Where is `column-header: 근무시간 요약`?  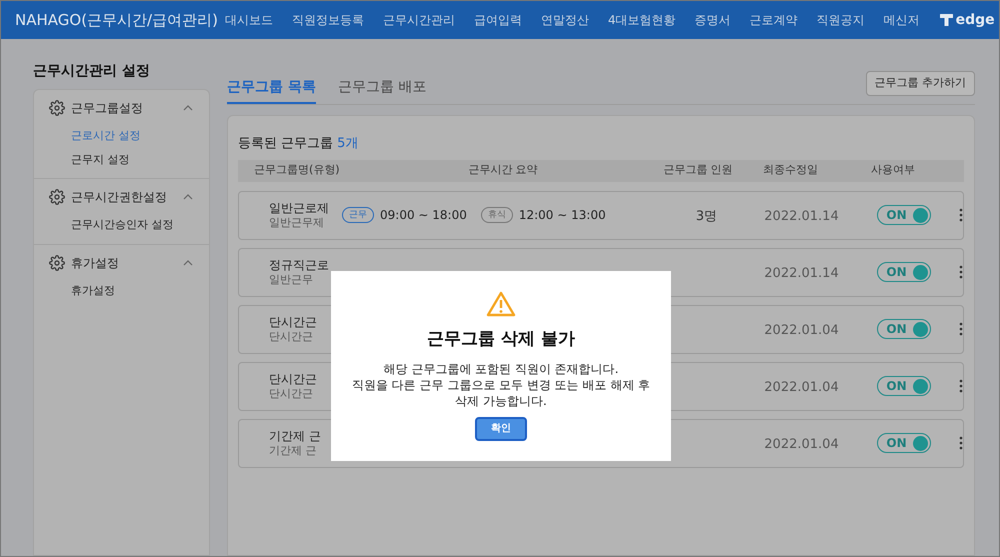 column-header: 근무시간 요약 is located at coordinates (503, 170).